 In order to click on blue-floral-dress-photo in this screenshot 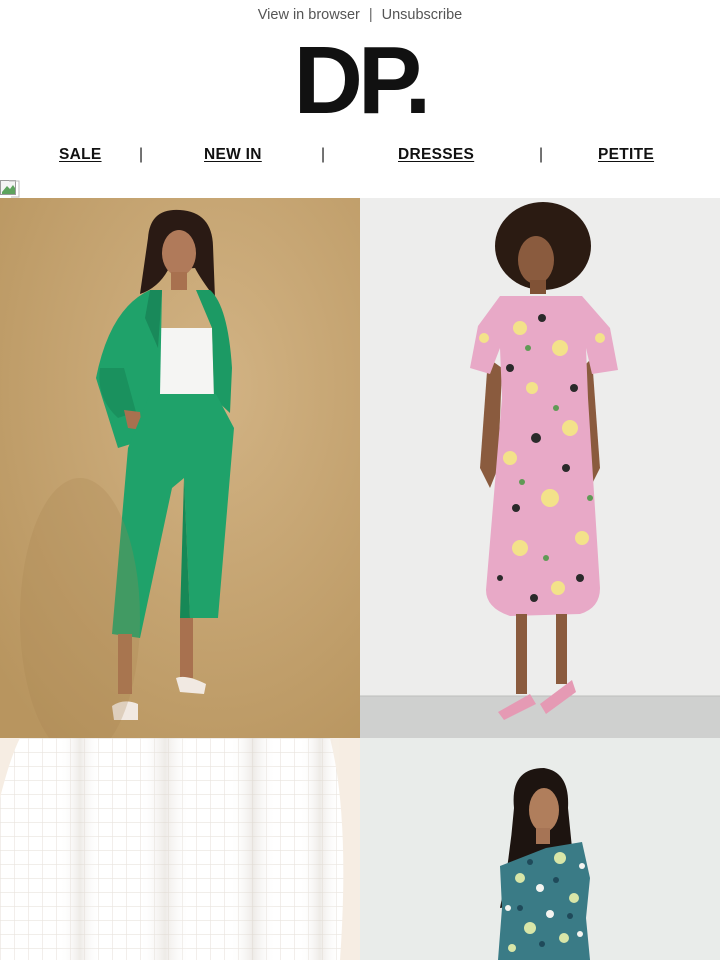, I will do `click(540, 849)`.